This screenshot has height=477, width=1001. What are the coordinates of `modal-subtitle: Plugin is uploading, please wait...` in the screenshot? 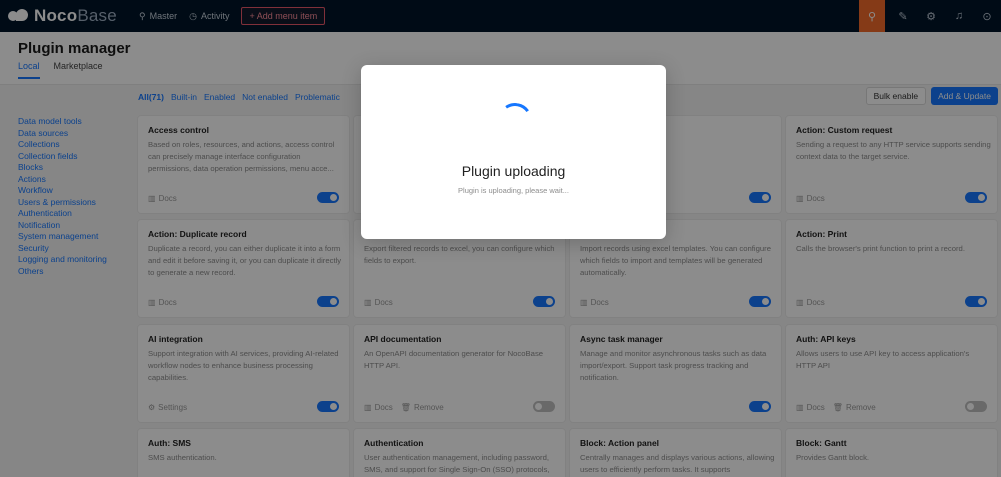 It's located at (513, 190).